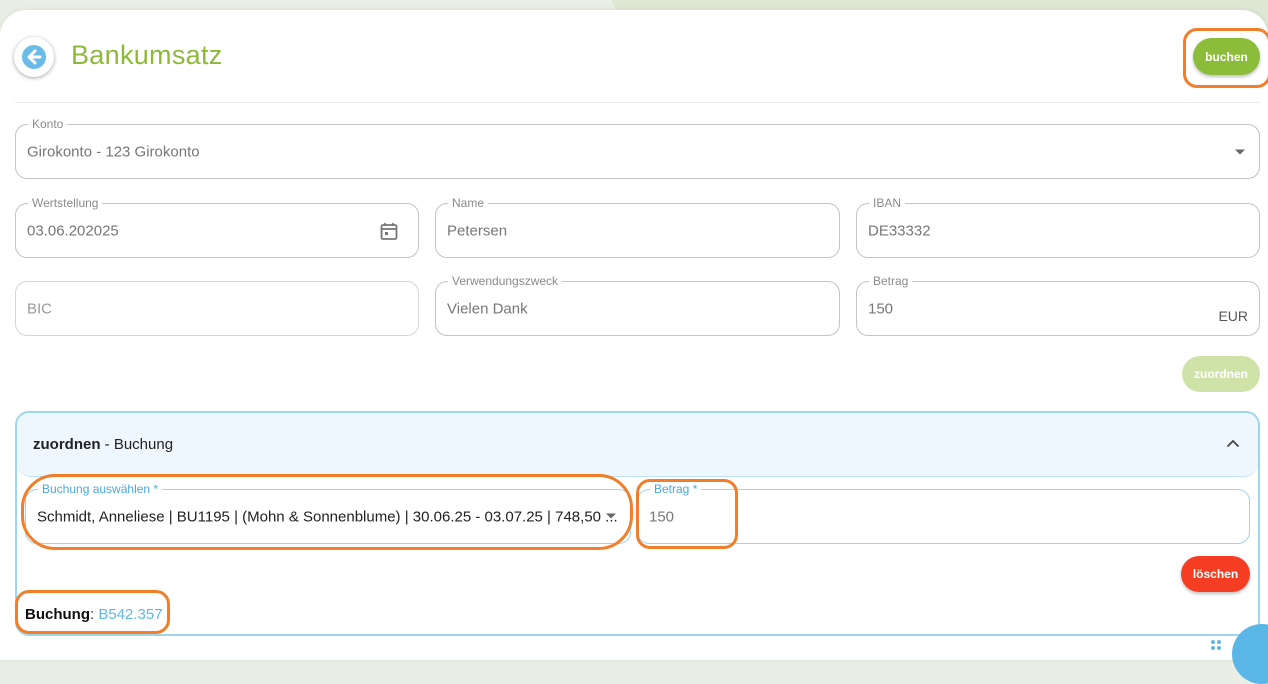  Describe the element at coordinates (130, 614) in the screenshot. I see `buchung-link: B542.357` at that location.